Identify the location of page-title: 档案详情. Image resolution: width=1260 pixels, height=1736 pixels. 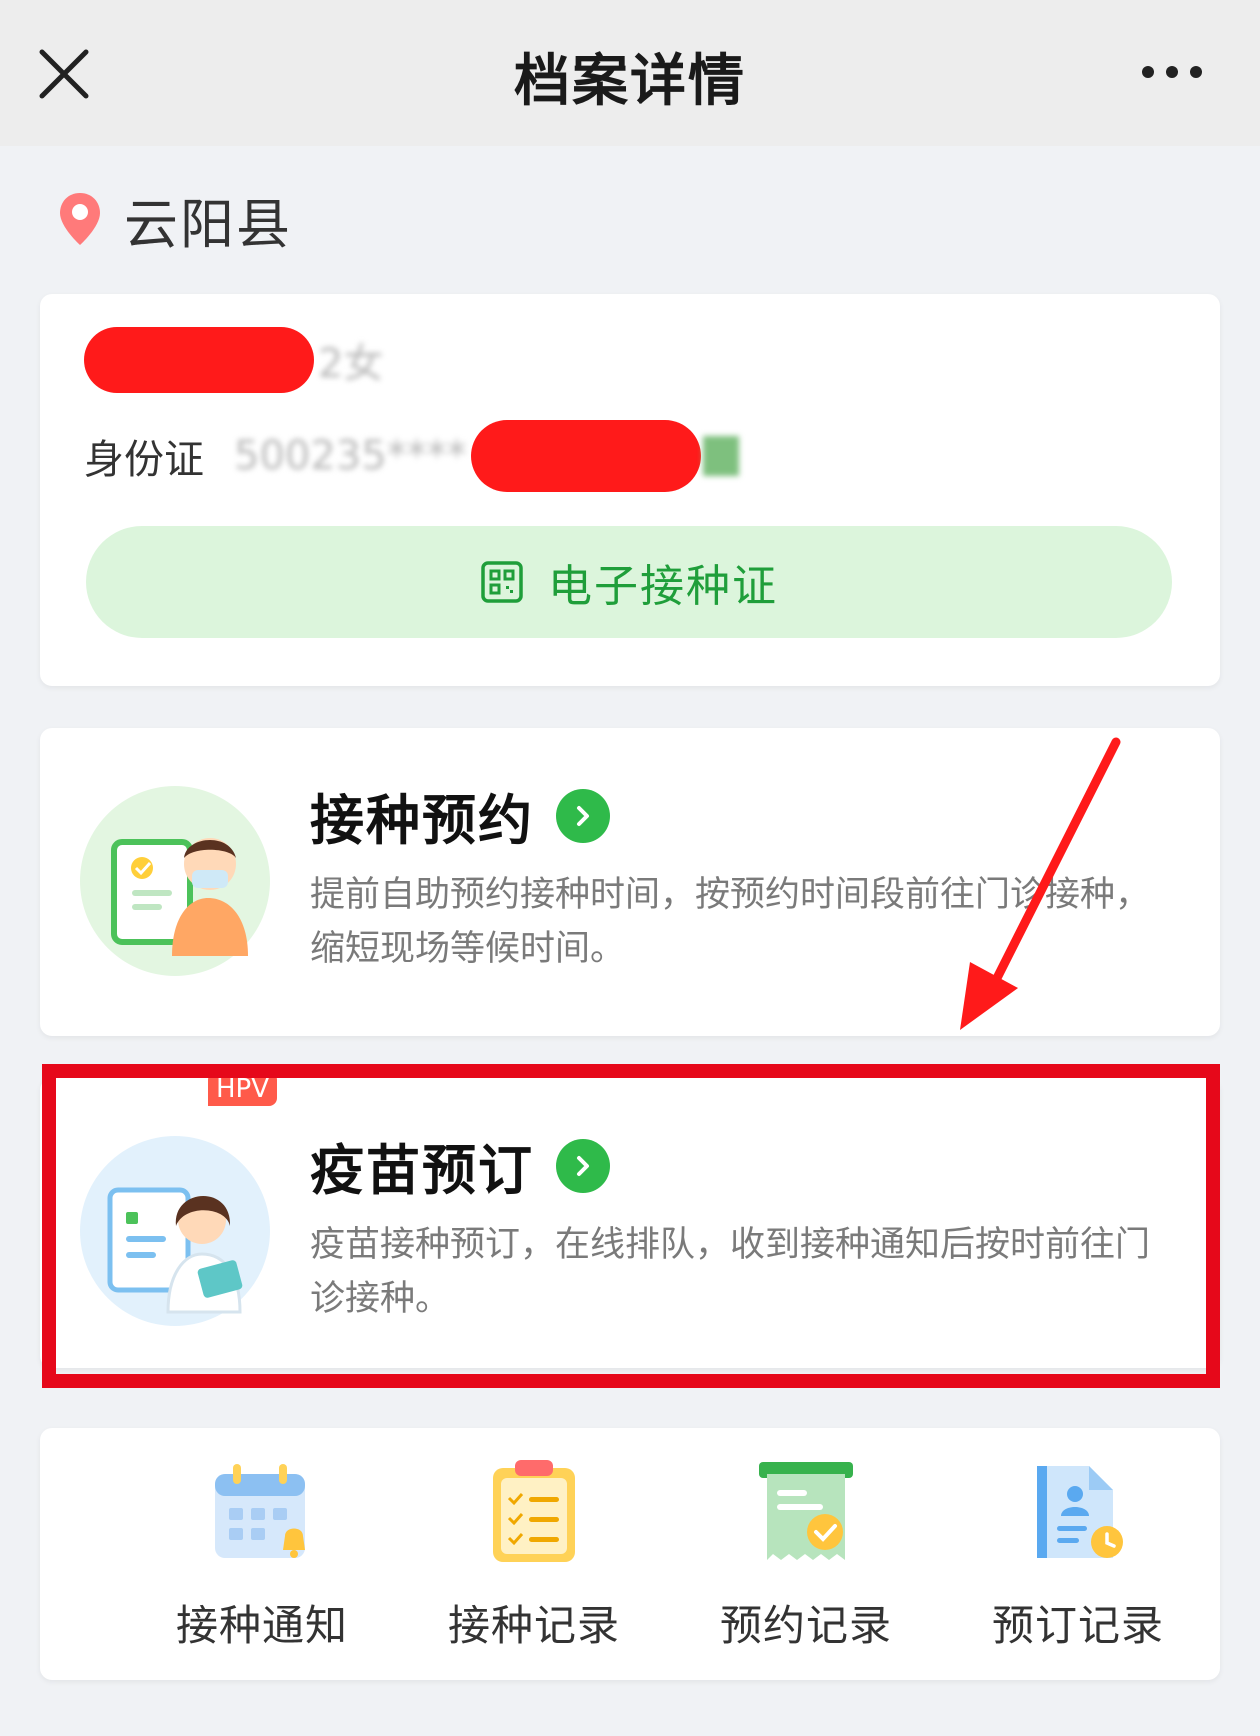
(630, 81).